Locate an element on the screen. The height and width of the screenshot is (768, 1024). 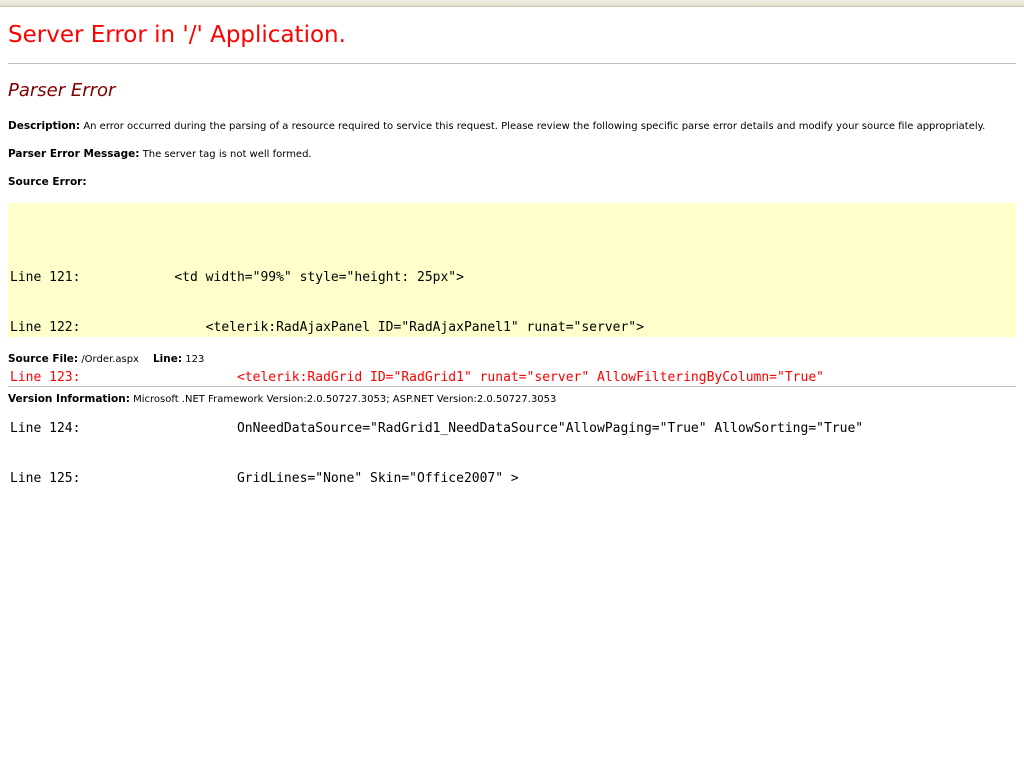
page-title: Server Error in '/' Application. is located at coordinates (177, 35).